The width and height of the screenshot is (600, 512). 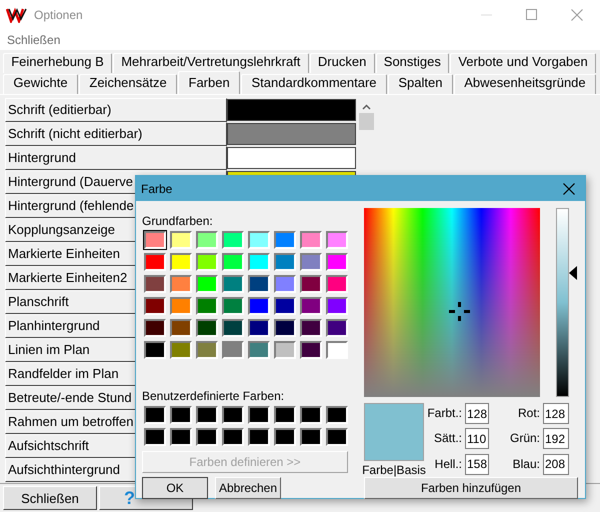 What do you see at coordinates (116, 134) in the screenshot?
I see `color-label: Schrift (nicht editierbar)` at bounding box center [116, 134].